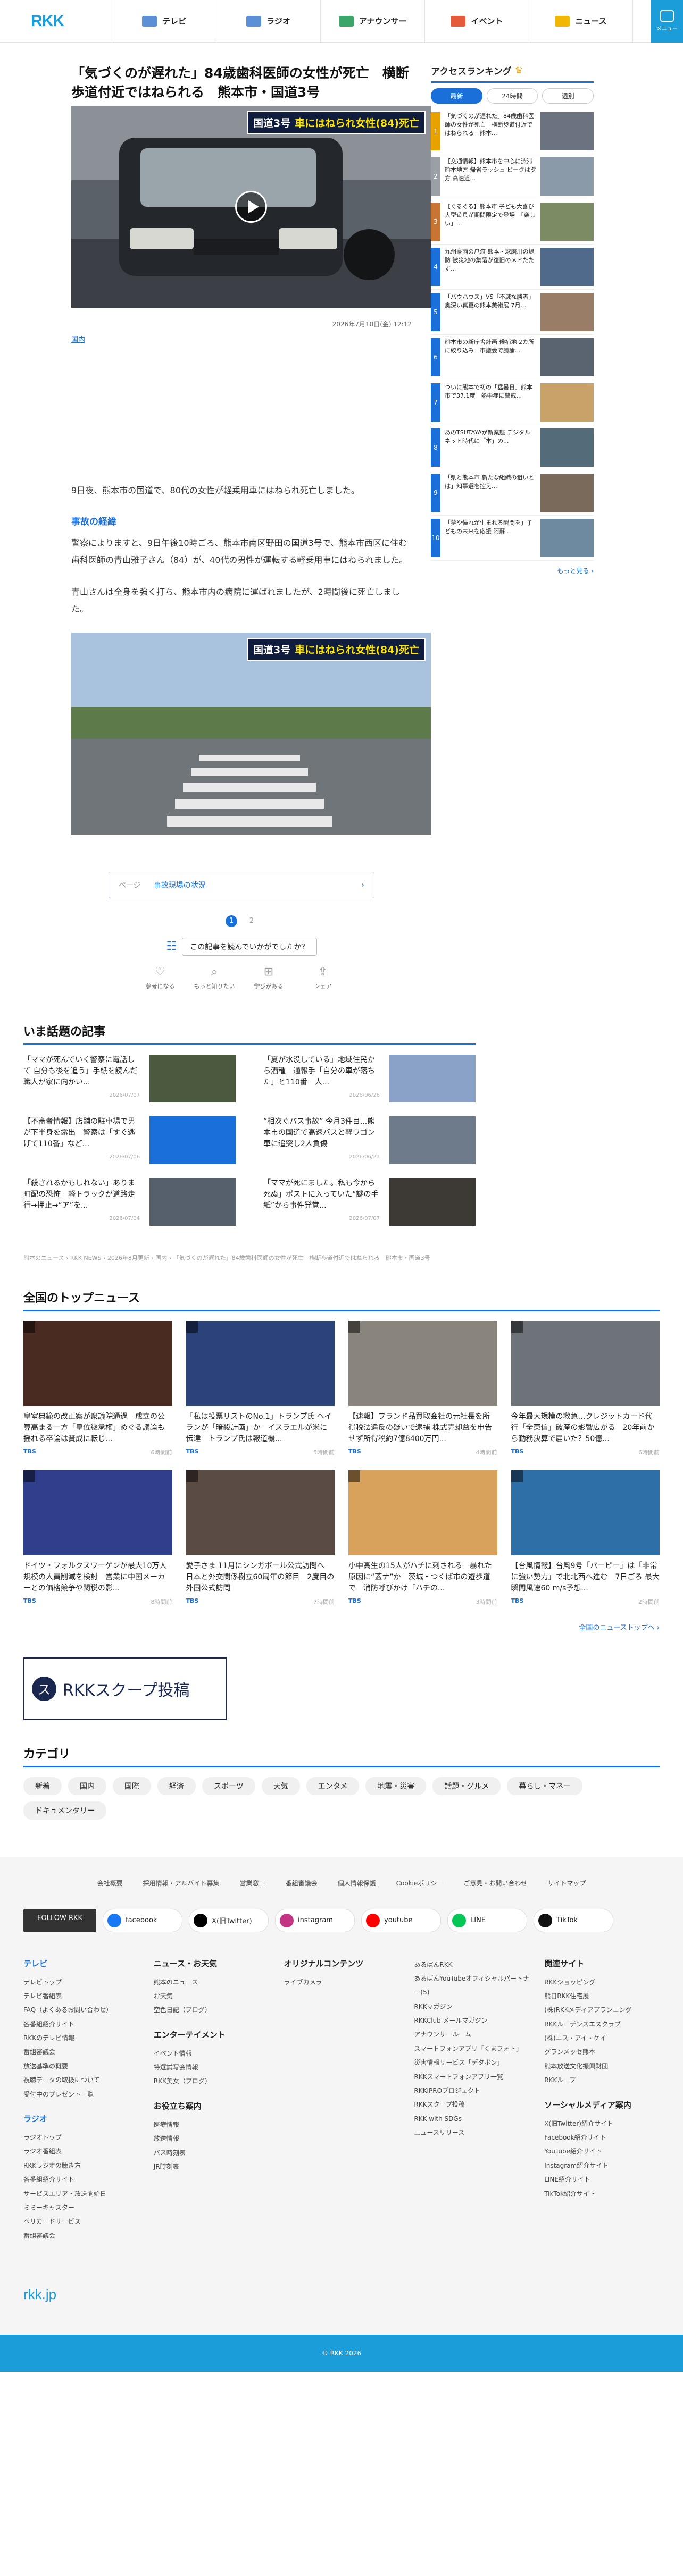  I want to click on category-chip: 地震・災害, so click(396, 1786).